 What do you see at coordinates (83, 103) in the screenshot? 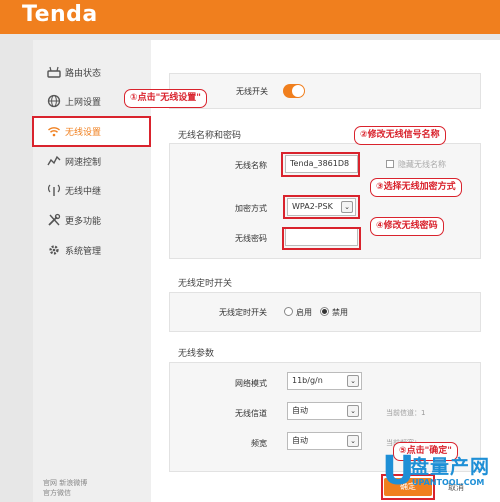
I see `sidebar-item-label: 上网设置` at bounding box center [83, 103].